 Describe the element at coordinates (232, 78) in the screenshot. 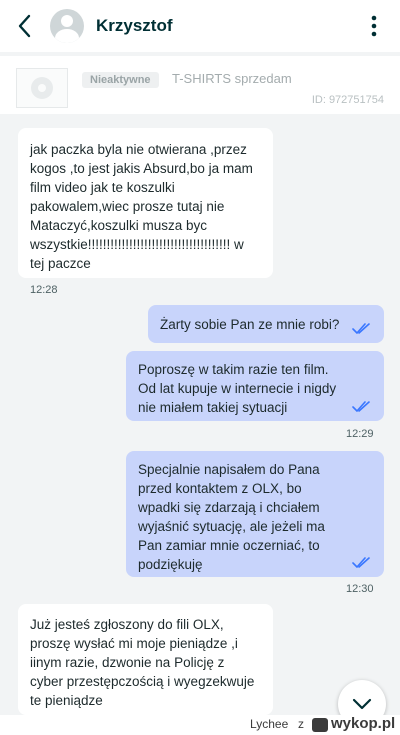

I see `ad-title: T-SHIRTS sprzedam` at that location.